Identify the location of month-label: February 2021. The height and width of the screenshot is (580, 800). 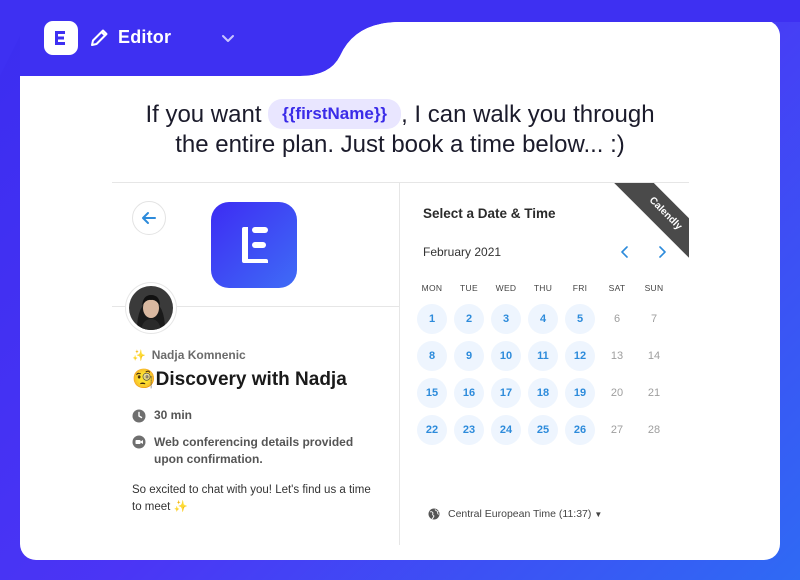
(462, 252).